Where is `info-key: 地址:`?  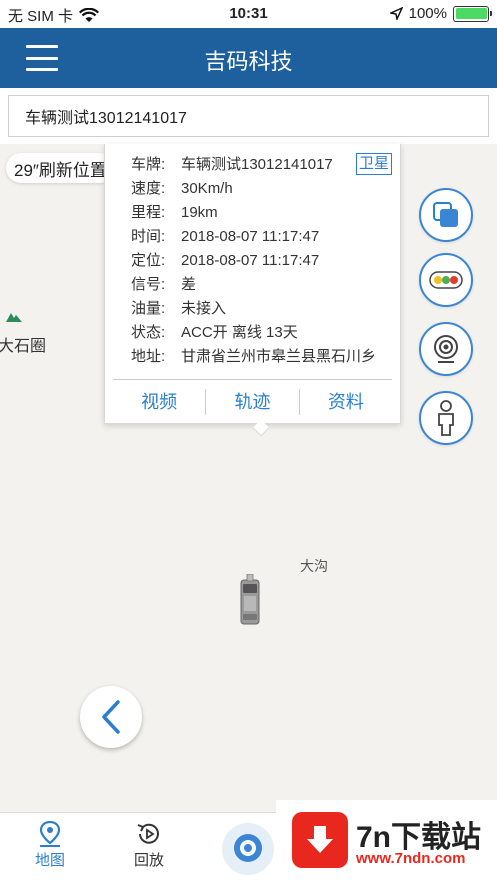
info-key: 地址: is located at coordinates (148, 356).